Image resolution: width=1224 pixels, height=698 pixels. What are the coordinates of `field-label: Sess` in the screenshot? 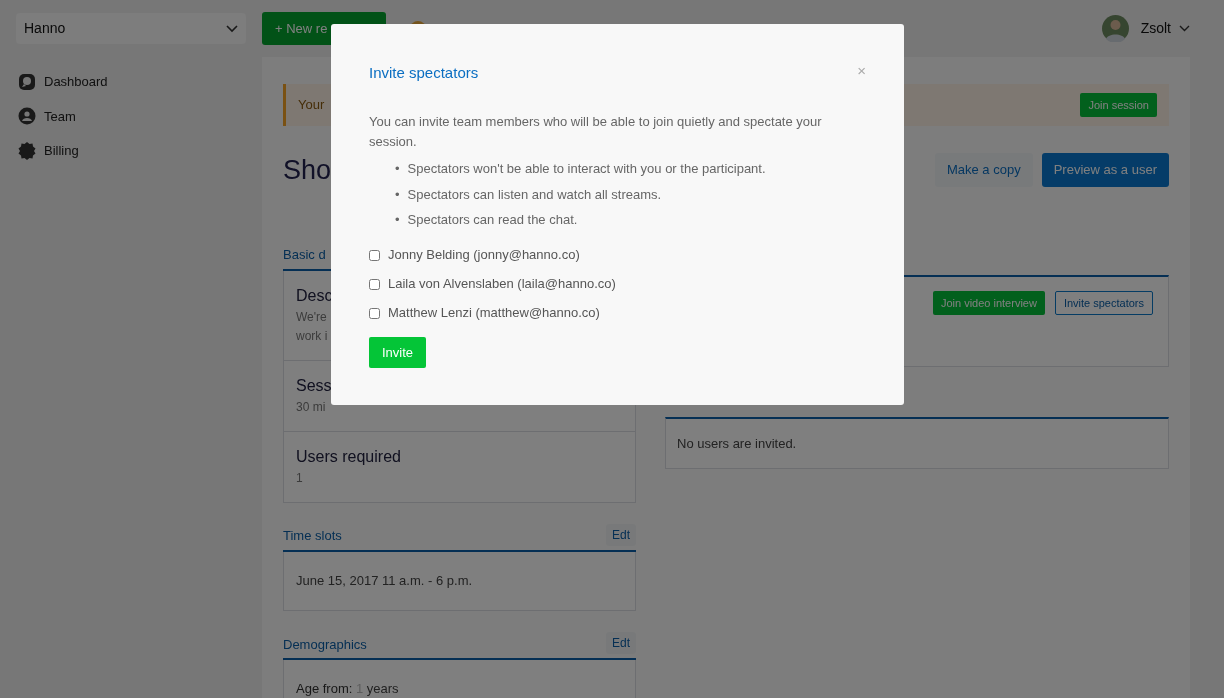 It's located at (314, 385).